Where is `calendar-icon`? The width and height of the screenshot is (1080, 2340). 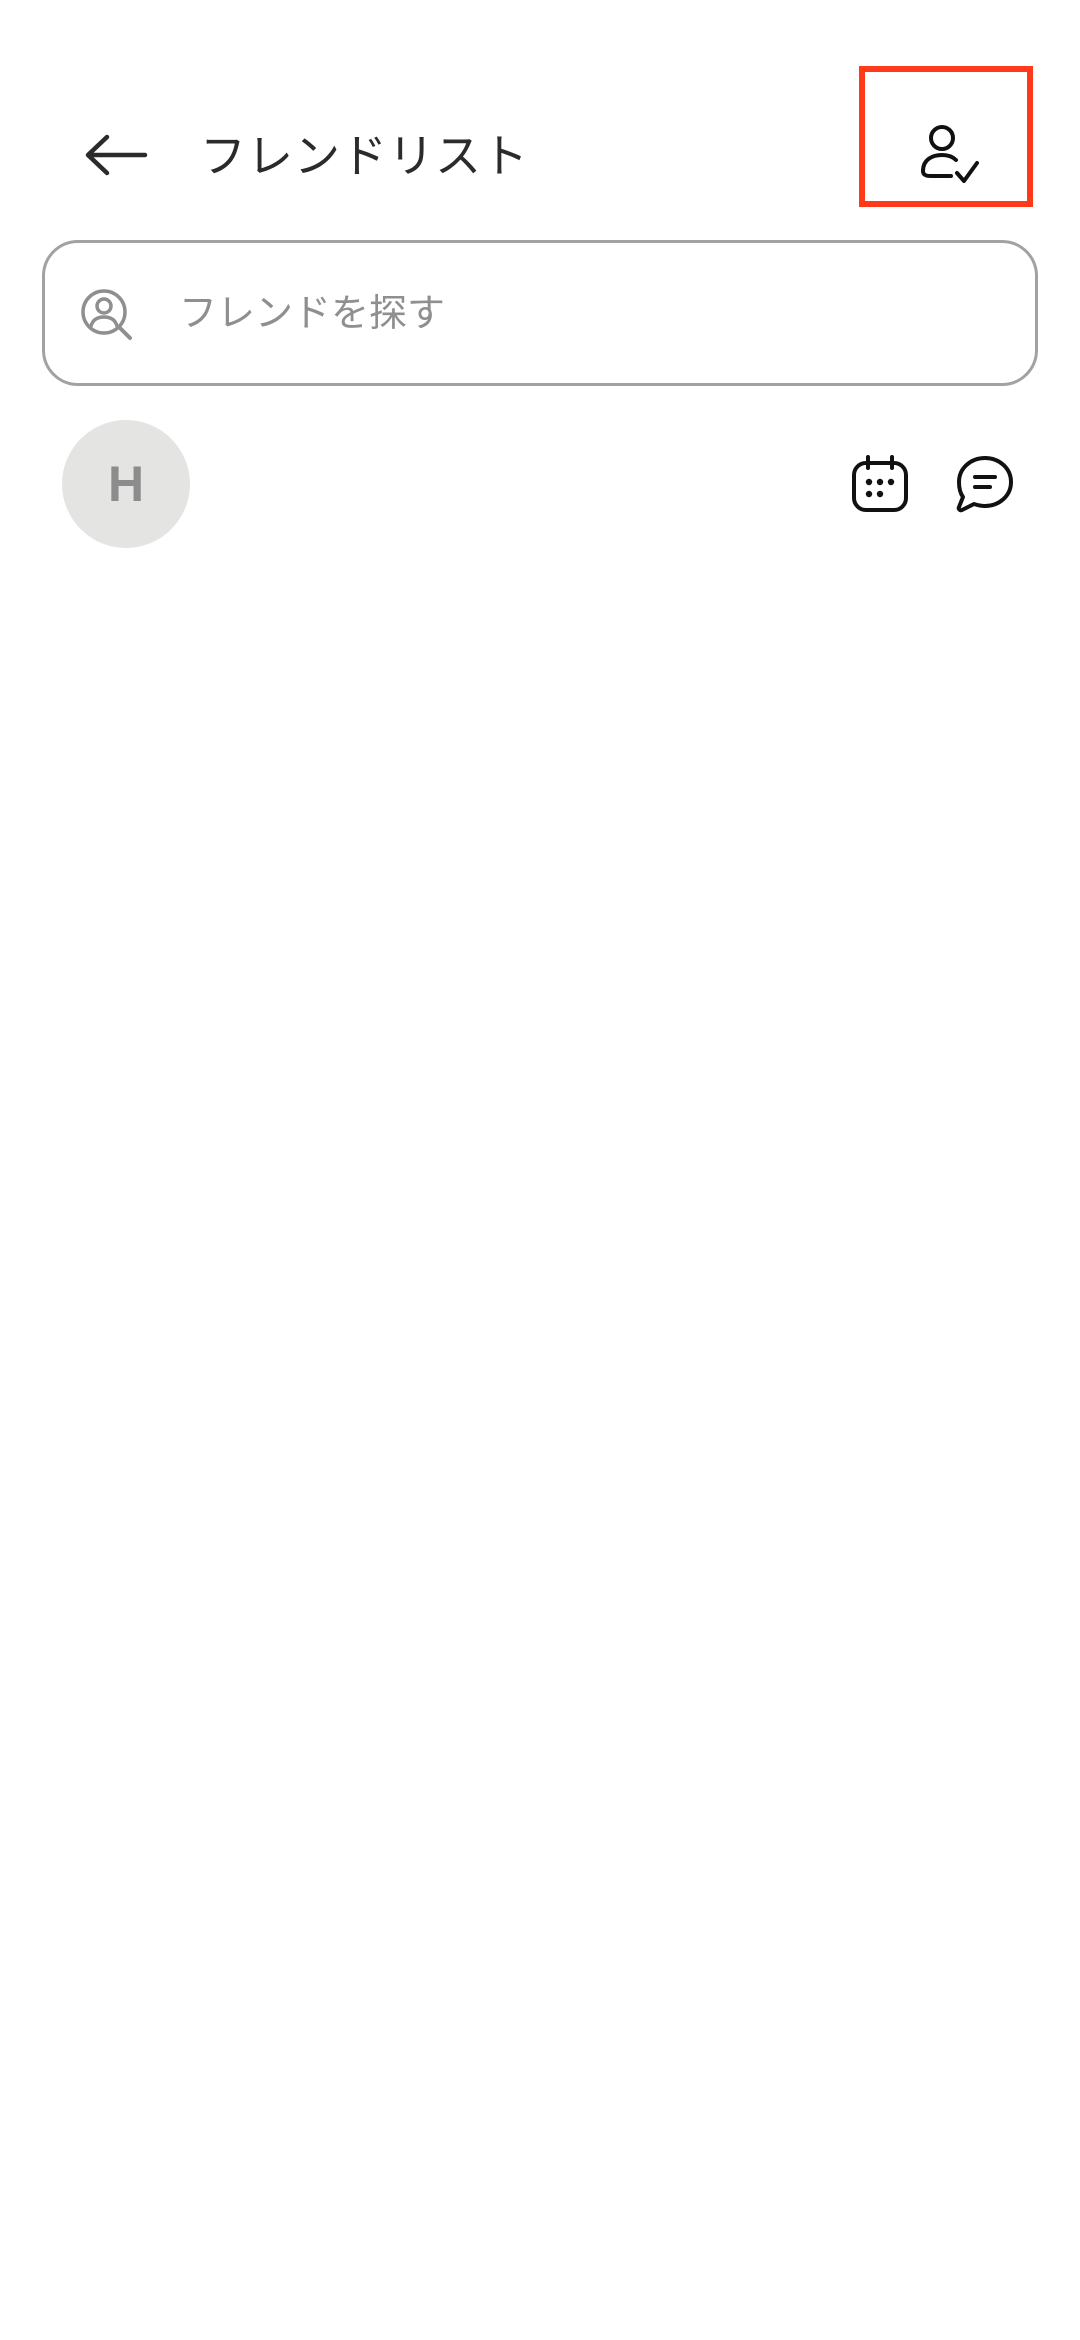
calendar-icon is located at coordinates (880, 483).